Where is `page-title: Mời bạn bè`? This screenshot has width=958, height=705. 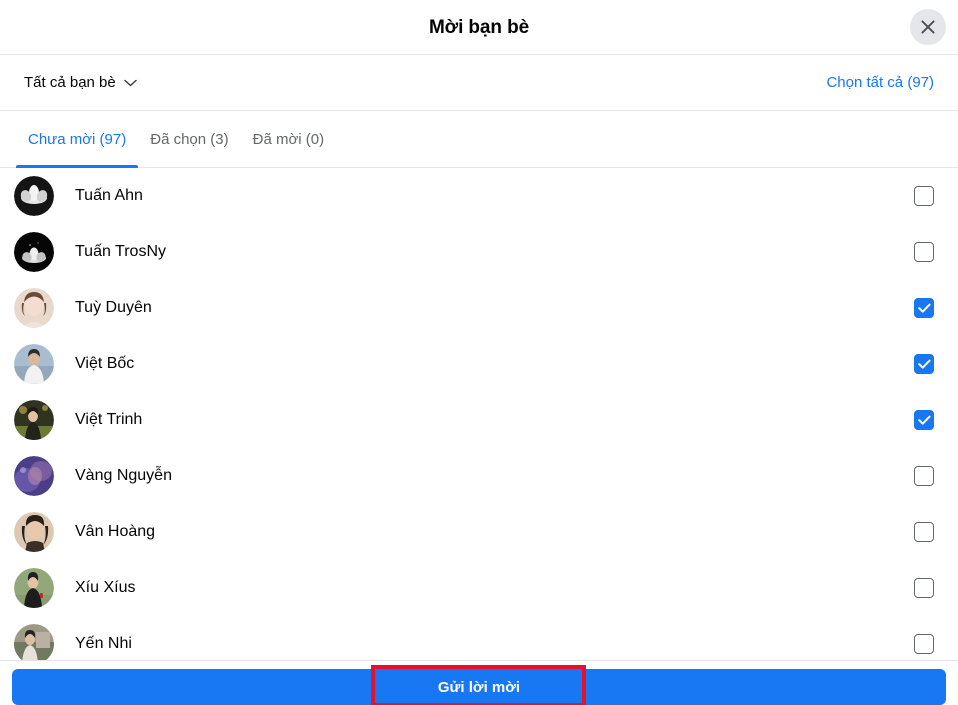 page-title: Mời bạn bè is located at coordinates (479, 27).